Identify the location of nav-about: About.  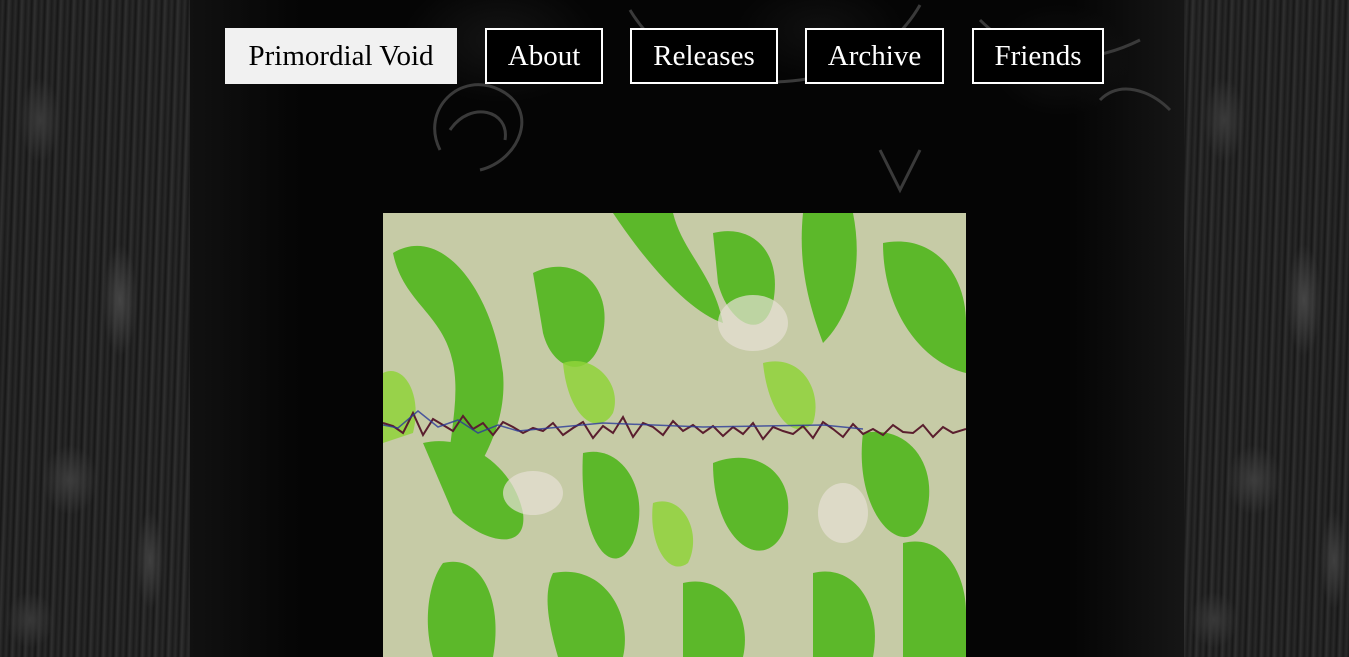
(544, 56).